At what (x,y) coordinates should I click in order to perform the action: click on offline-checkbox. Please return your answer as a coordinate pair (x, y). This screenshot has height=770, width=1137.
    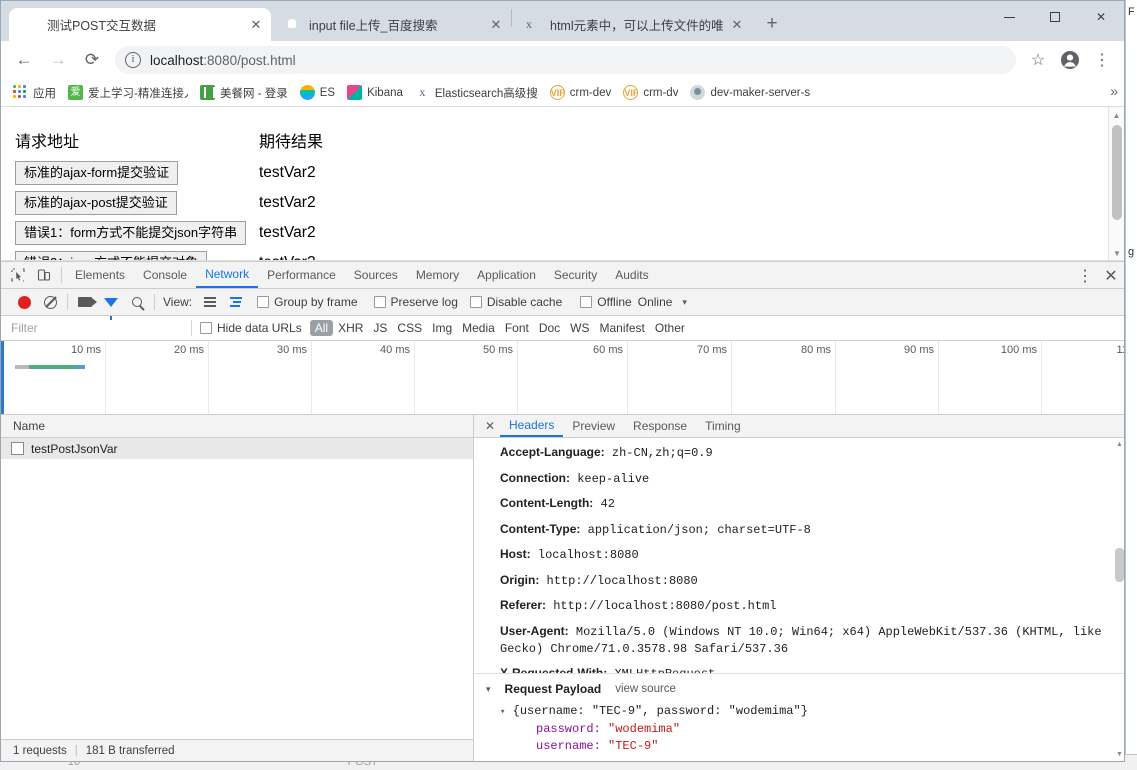
    Looking at the image, I should click on (586, 302).